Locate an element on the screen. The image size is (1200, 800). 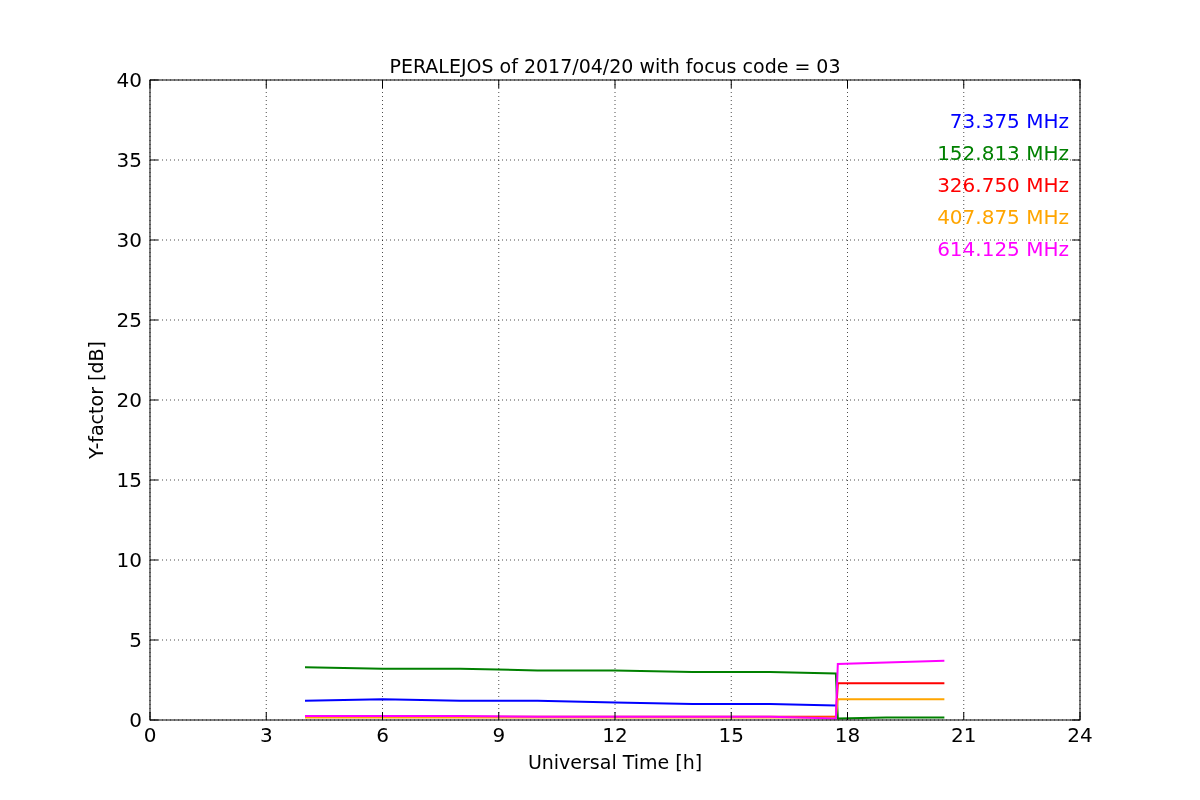
x-axis-label: Universal Time [h] is located at coordinates (615, 762).